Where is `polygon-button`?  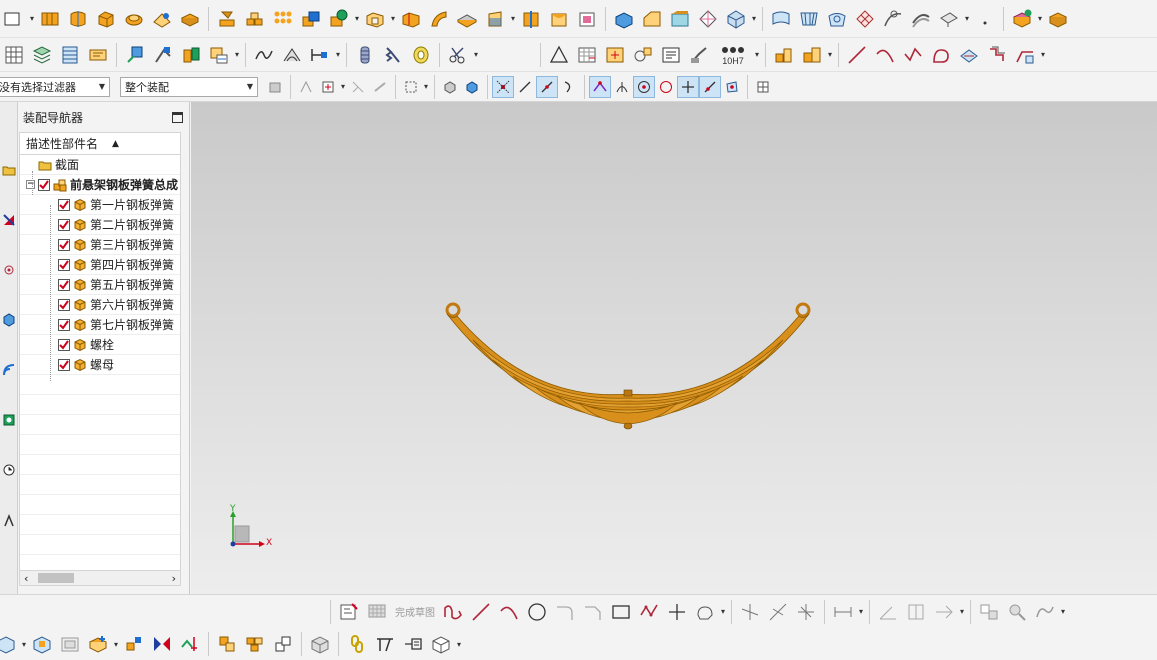 polygon-button is located at coordinates (649, 612).